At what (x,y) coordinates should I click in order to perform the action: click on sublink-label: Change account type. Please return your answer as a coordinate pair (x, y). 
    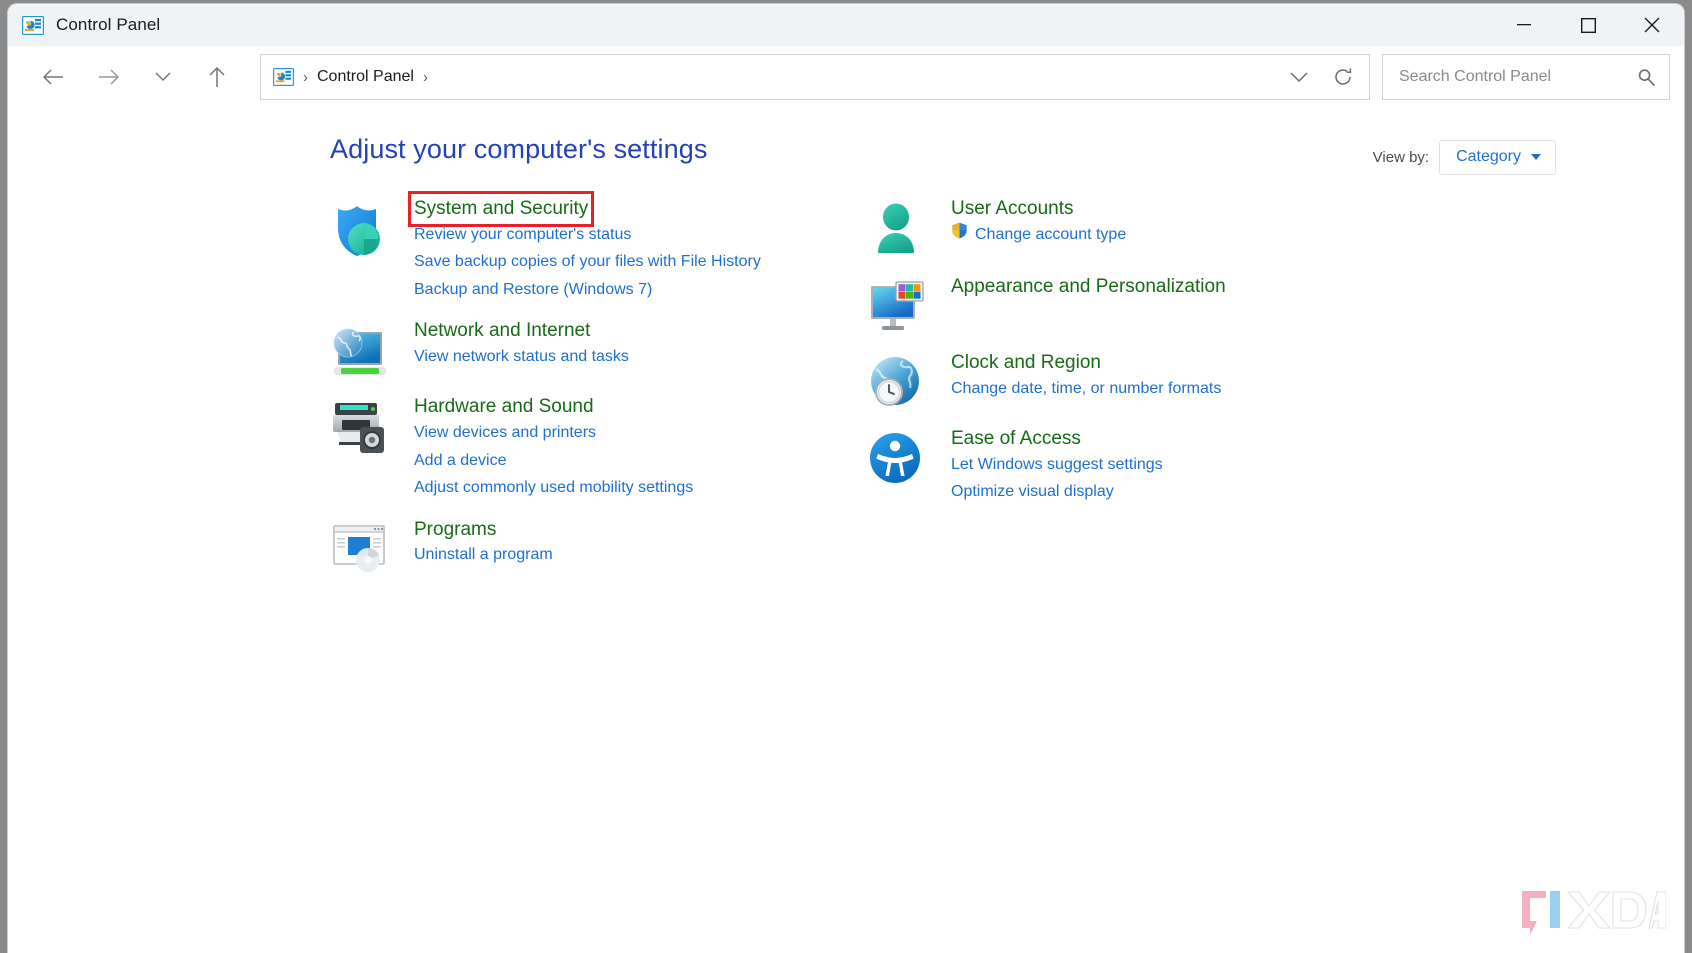
    Looking at the image, I should click on (1051, 234).